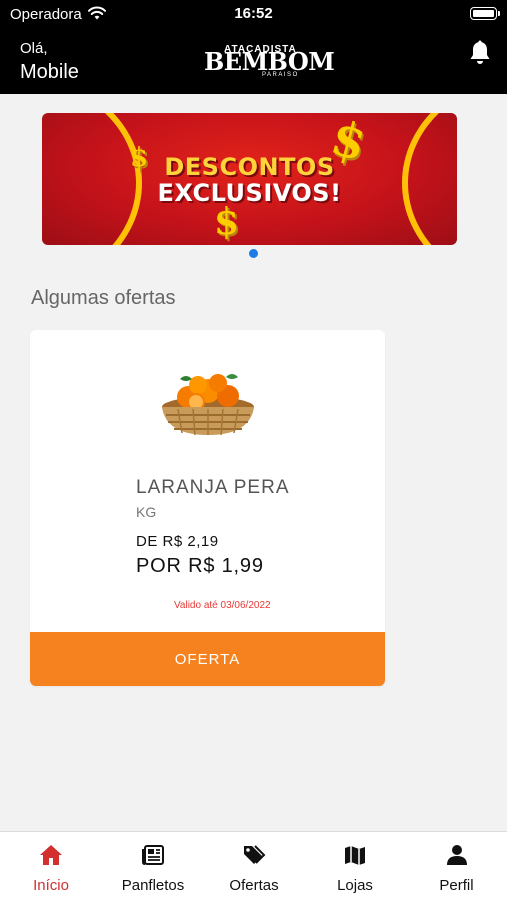 This screenshot has width=507, height=900. Describe the element at coordinates (485, 13) in the screenshot. I see `battery-icon` at that location.